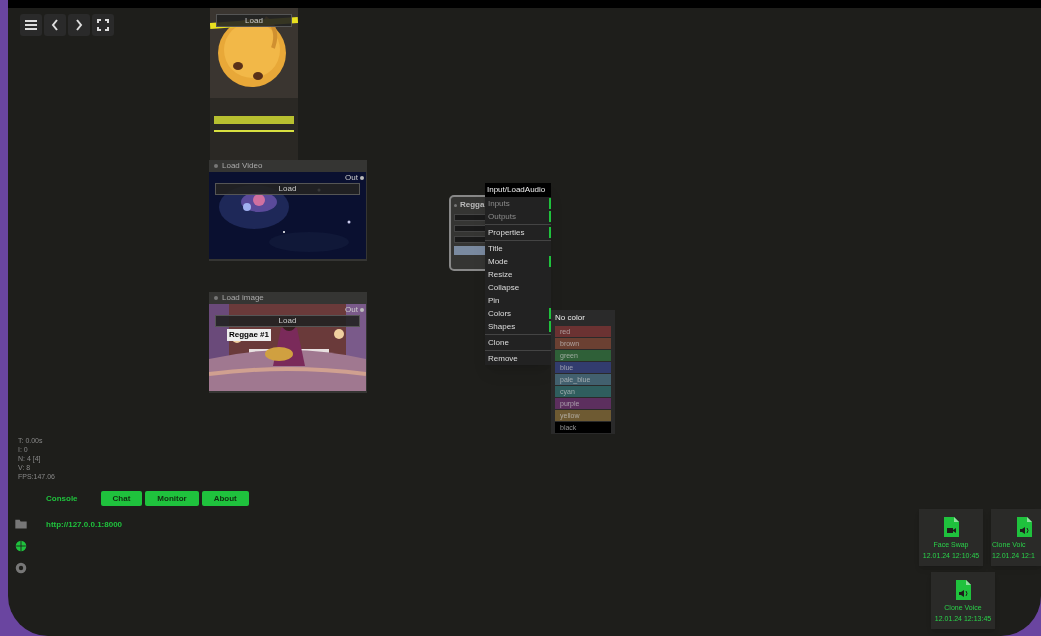 Image resolution: width=1041 pixels, height=636 pixels. Describe the element at coordinates (351, 177) in the screenshot. I see `output-label: Out` at that location.